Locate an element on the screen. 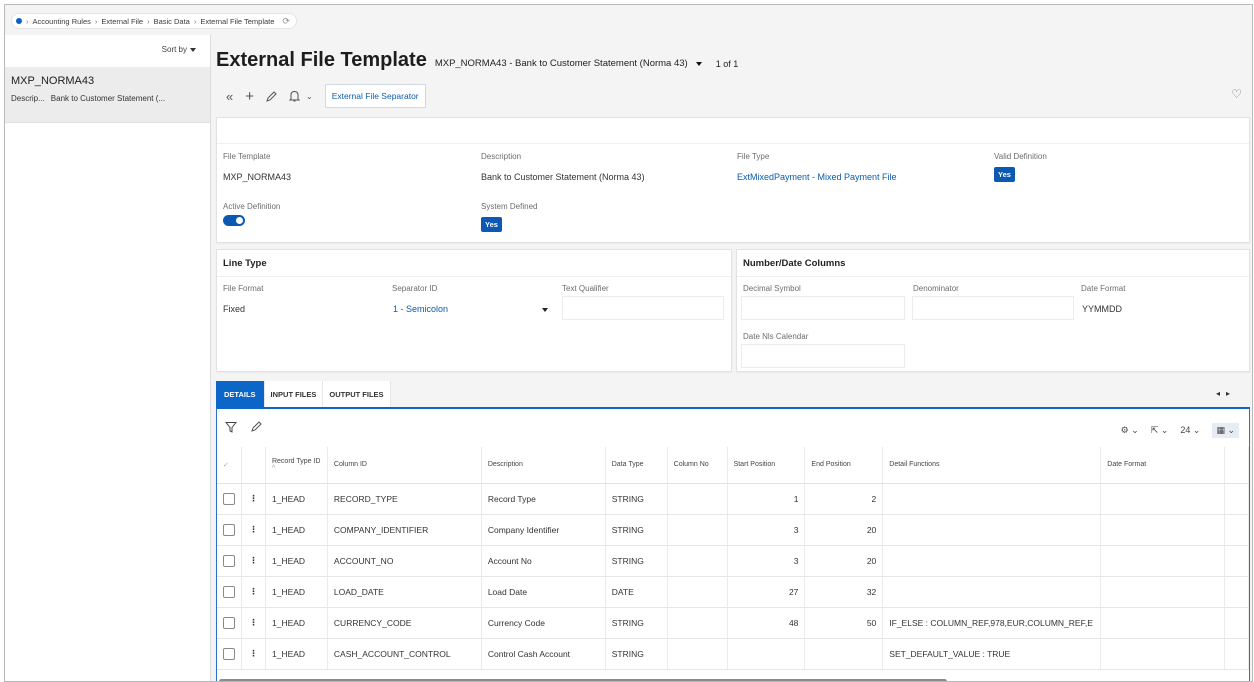 The width and height of the screenshot is (1254, 682). select-all-checkbox: ✓ is located at coordinates (229, 465).